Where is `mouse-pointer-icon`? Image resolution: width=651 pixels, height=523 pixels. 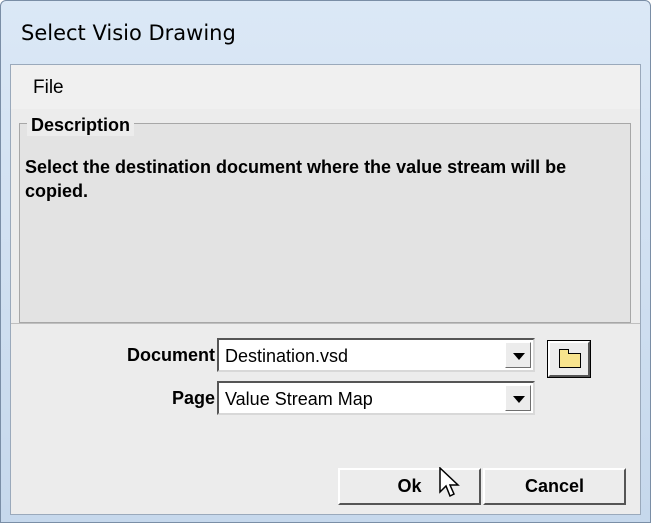
mouse-pointer-icon is located at coordinates (449, 482).